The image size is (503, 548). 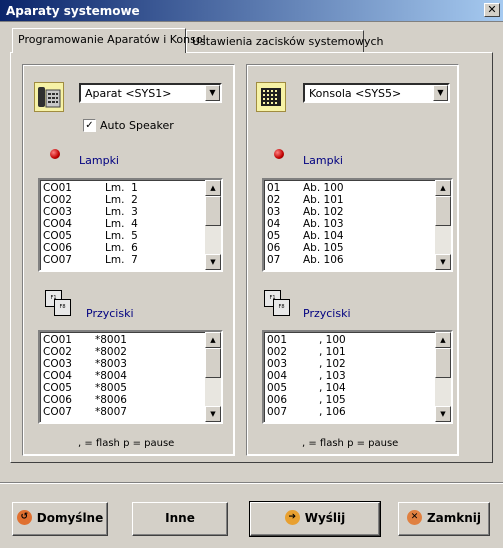 What do you see at coordinates (180, 519) in the screenshot?
I see `other-button: Inne` at bounding box center [180, 519].